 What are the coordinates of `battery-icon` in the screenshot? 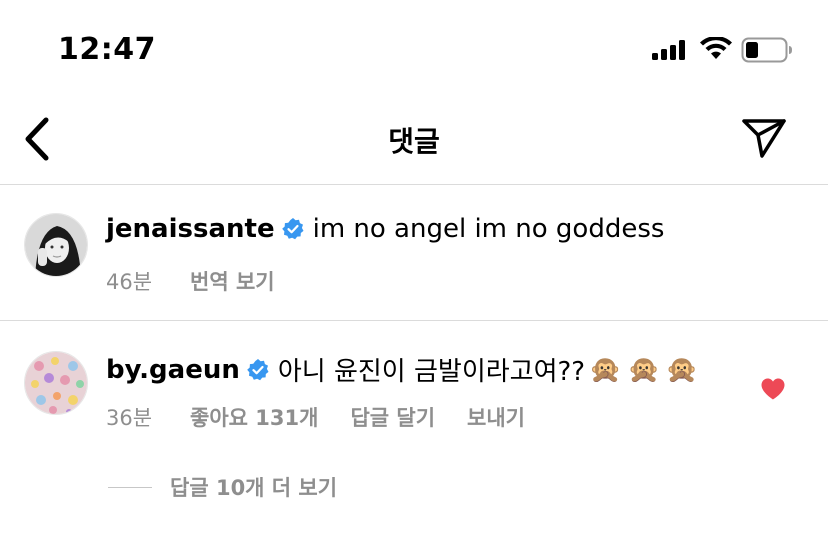 It's located at (766, 50).